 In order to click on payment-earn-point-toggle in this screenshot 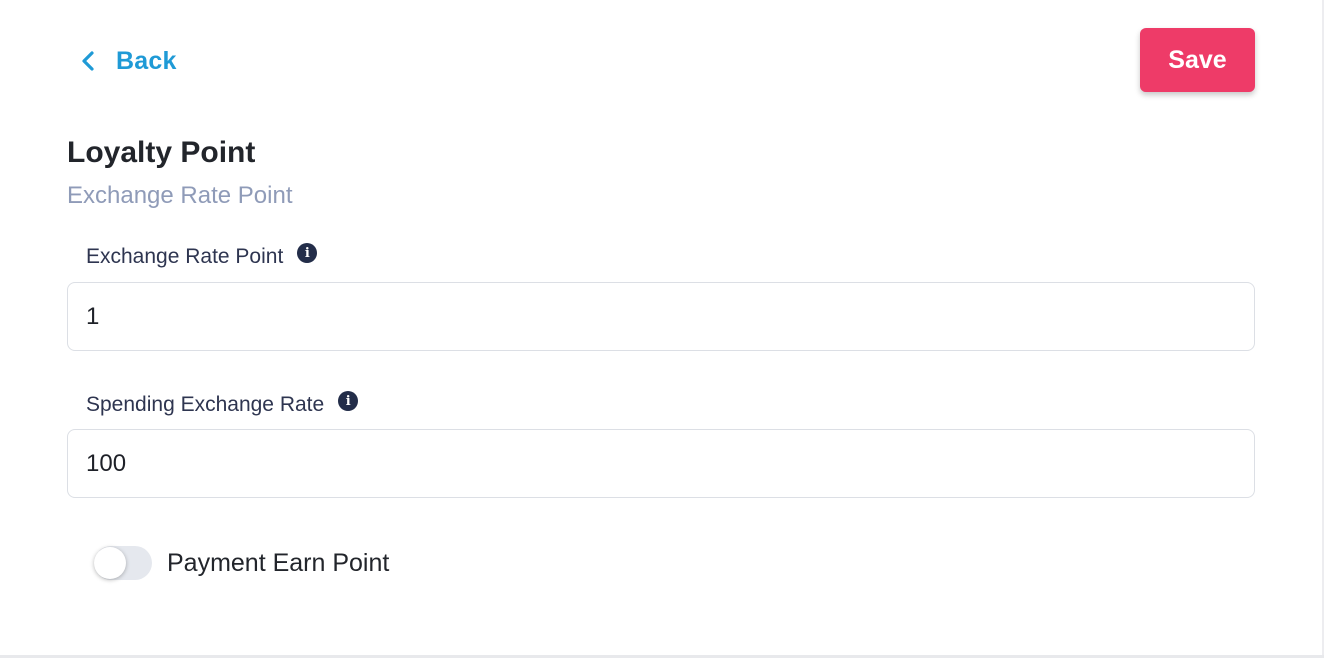, I will do `click(123, 563)`.